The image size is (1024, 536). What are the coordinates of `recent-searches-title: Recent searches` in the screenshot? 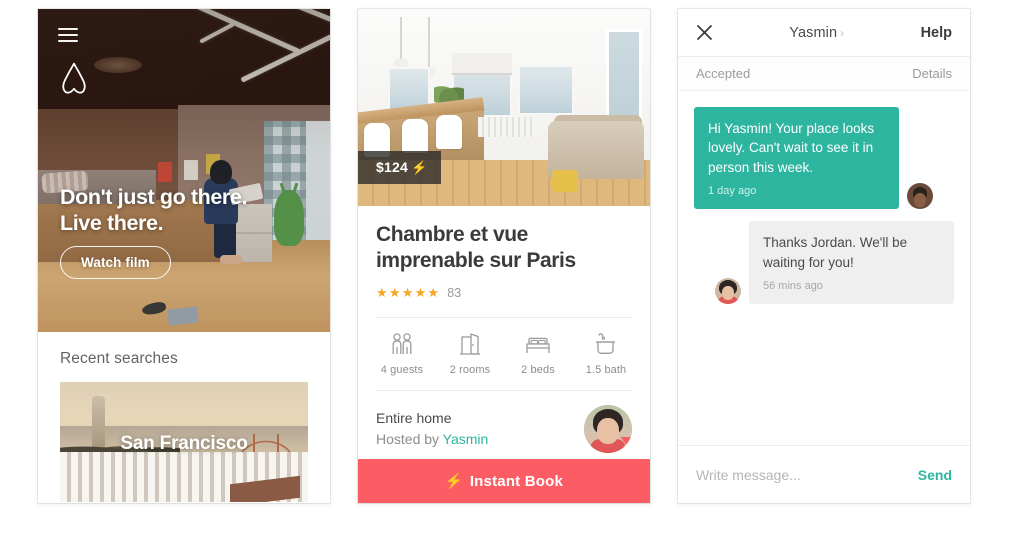 It's located at (119, 358).